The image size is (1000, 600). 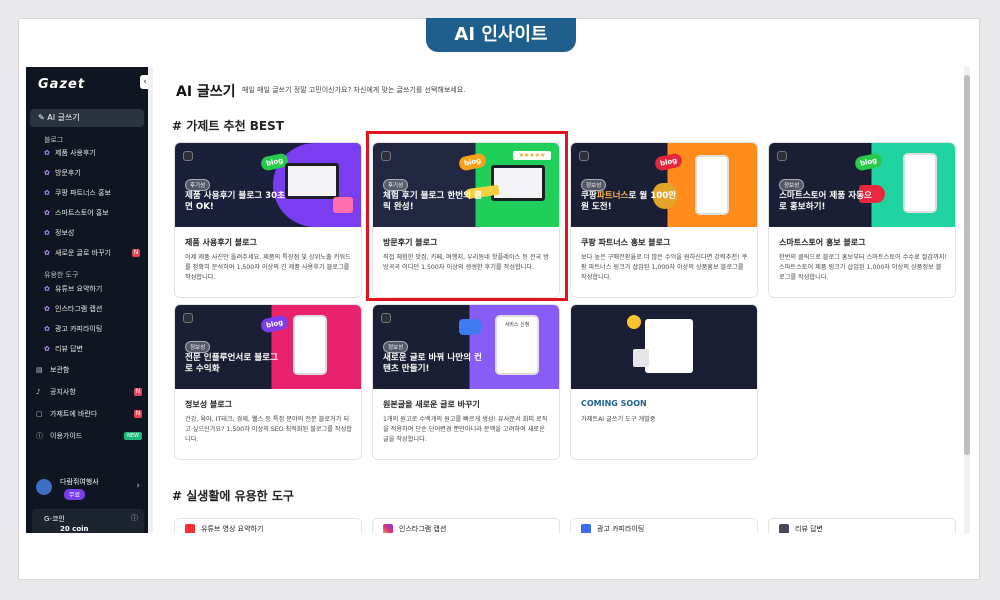 I want to click on user-name: 다람쥐여행사, so click(x=79, y=482).